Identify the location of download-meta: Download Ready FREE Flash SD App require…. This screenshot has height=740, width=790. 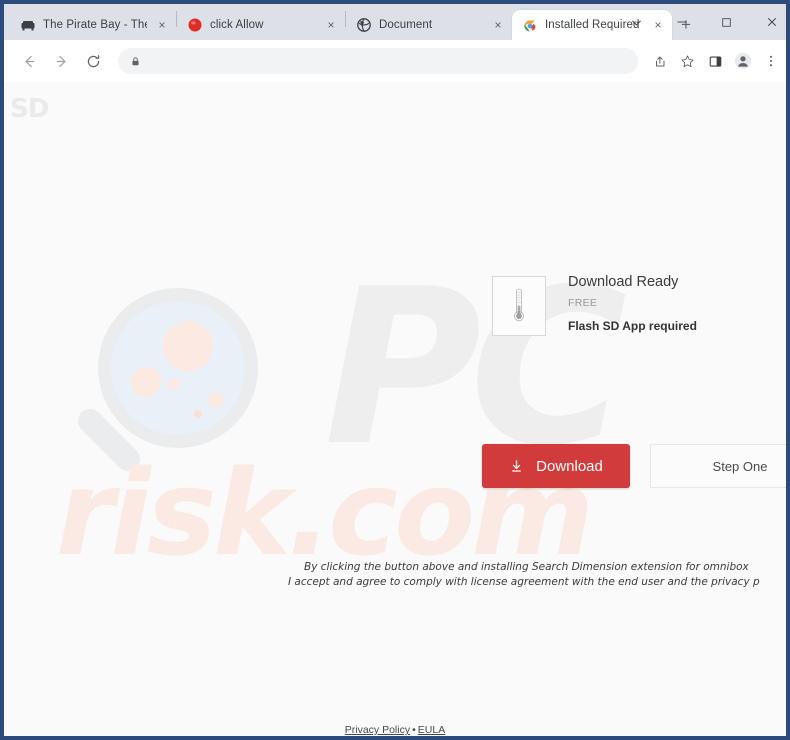
(632, 303).